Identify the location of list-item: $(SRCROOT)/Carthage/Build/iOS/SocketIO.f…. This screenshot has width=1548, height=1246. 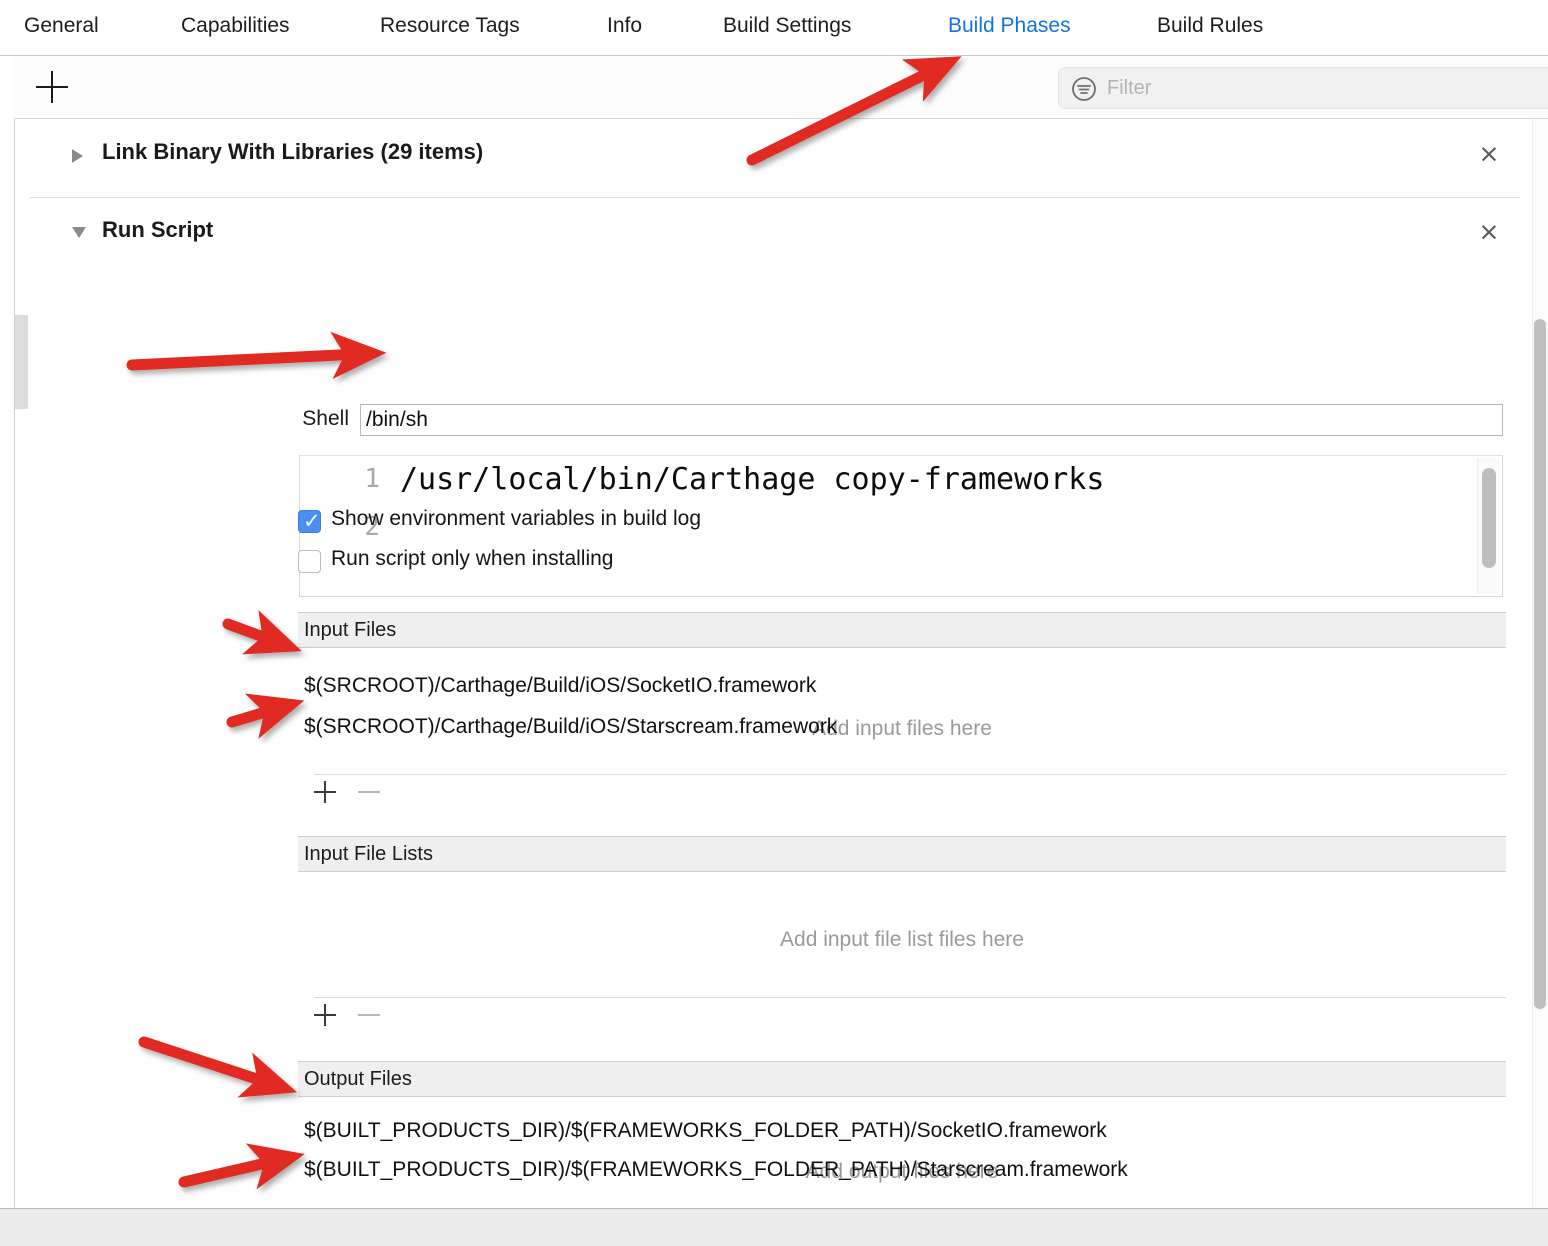
(560, 686).